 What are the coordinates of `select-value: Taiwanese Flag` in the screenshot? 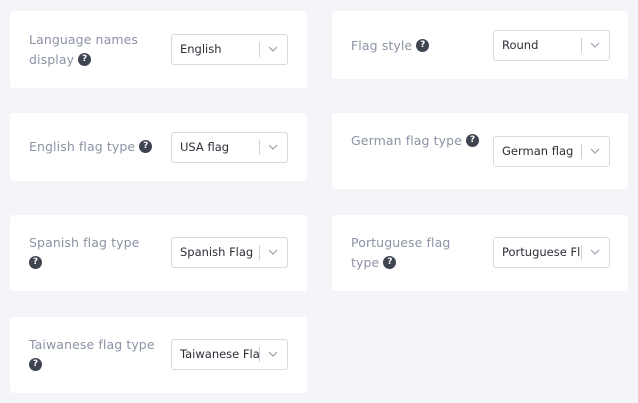 It's located at (220, 354).